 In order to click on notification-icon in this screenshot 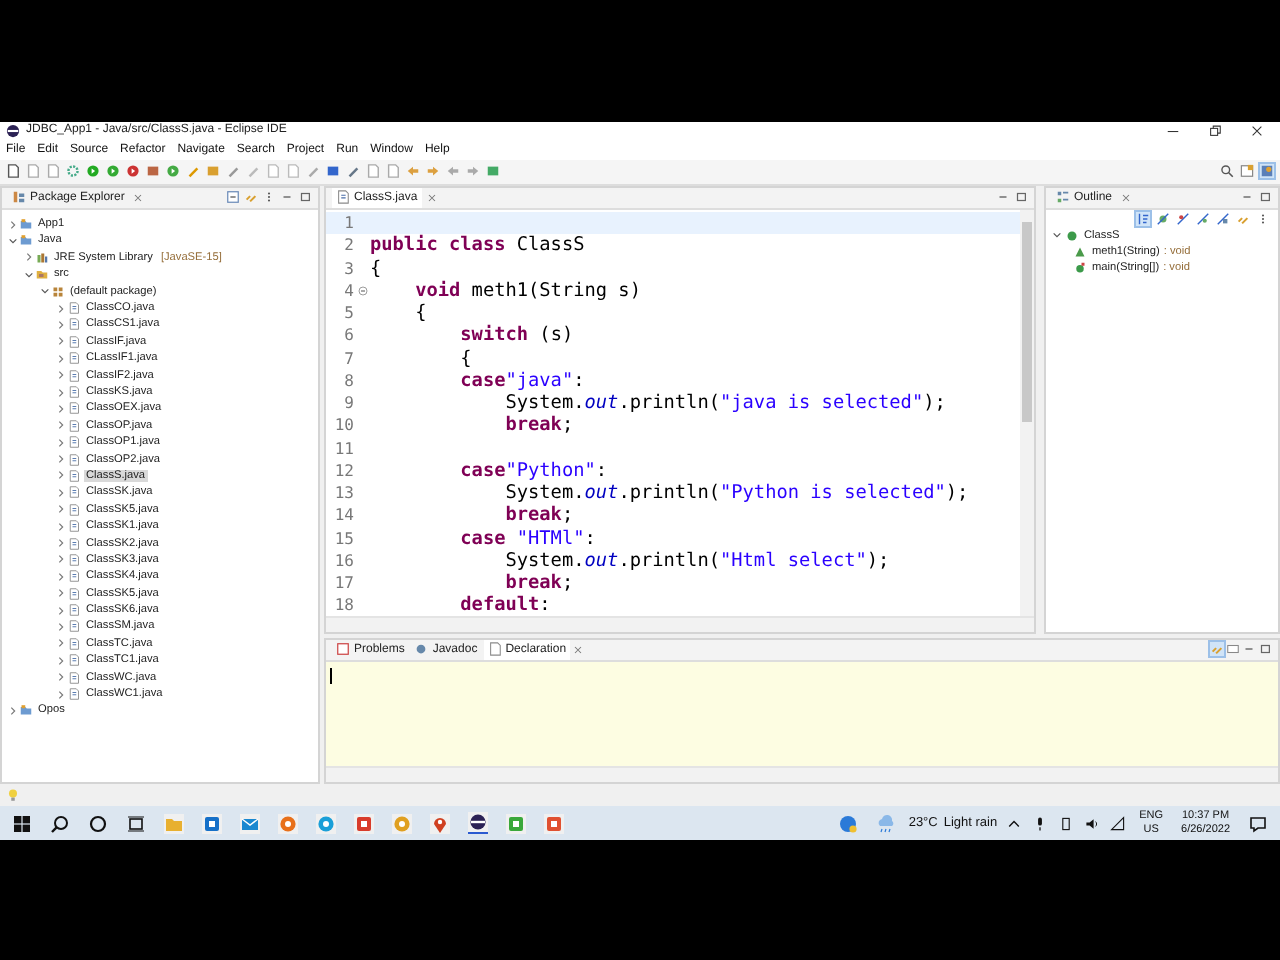, I will do `click(1258, 823)`.